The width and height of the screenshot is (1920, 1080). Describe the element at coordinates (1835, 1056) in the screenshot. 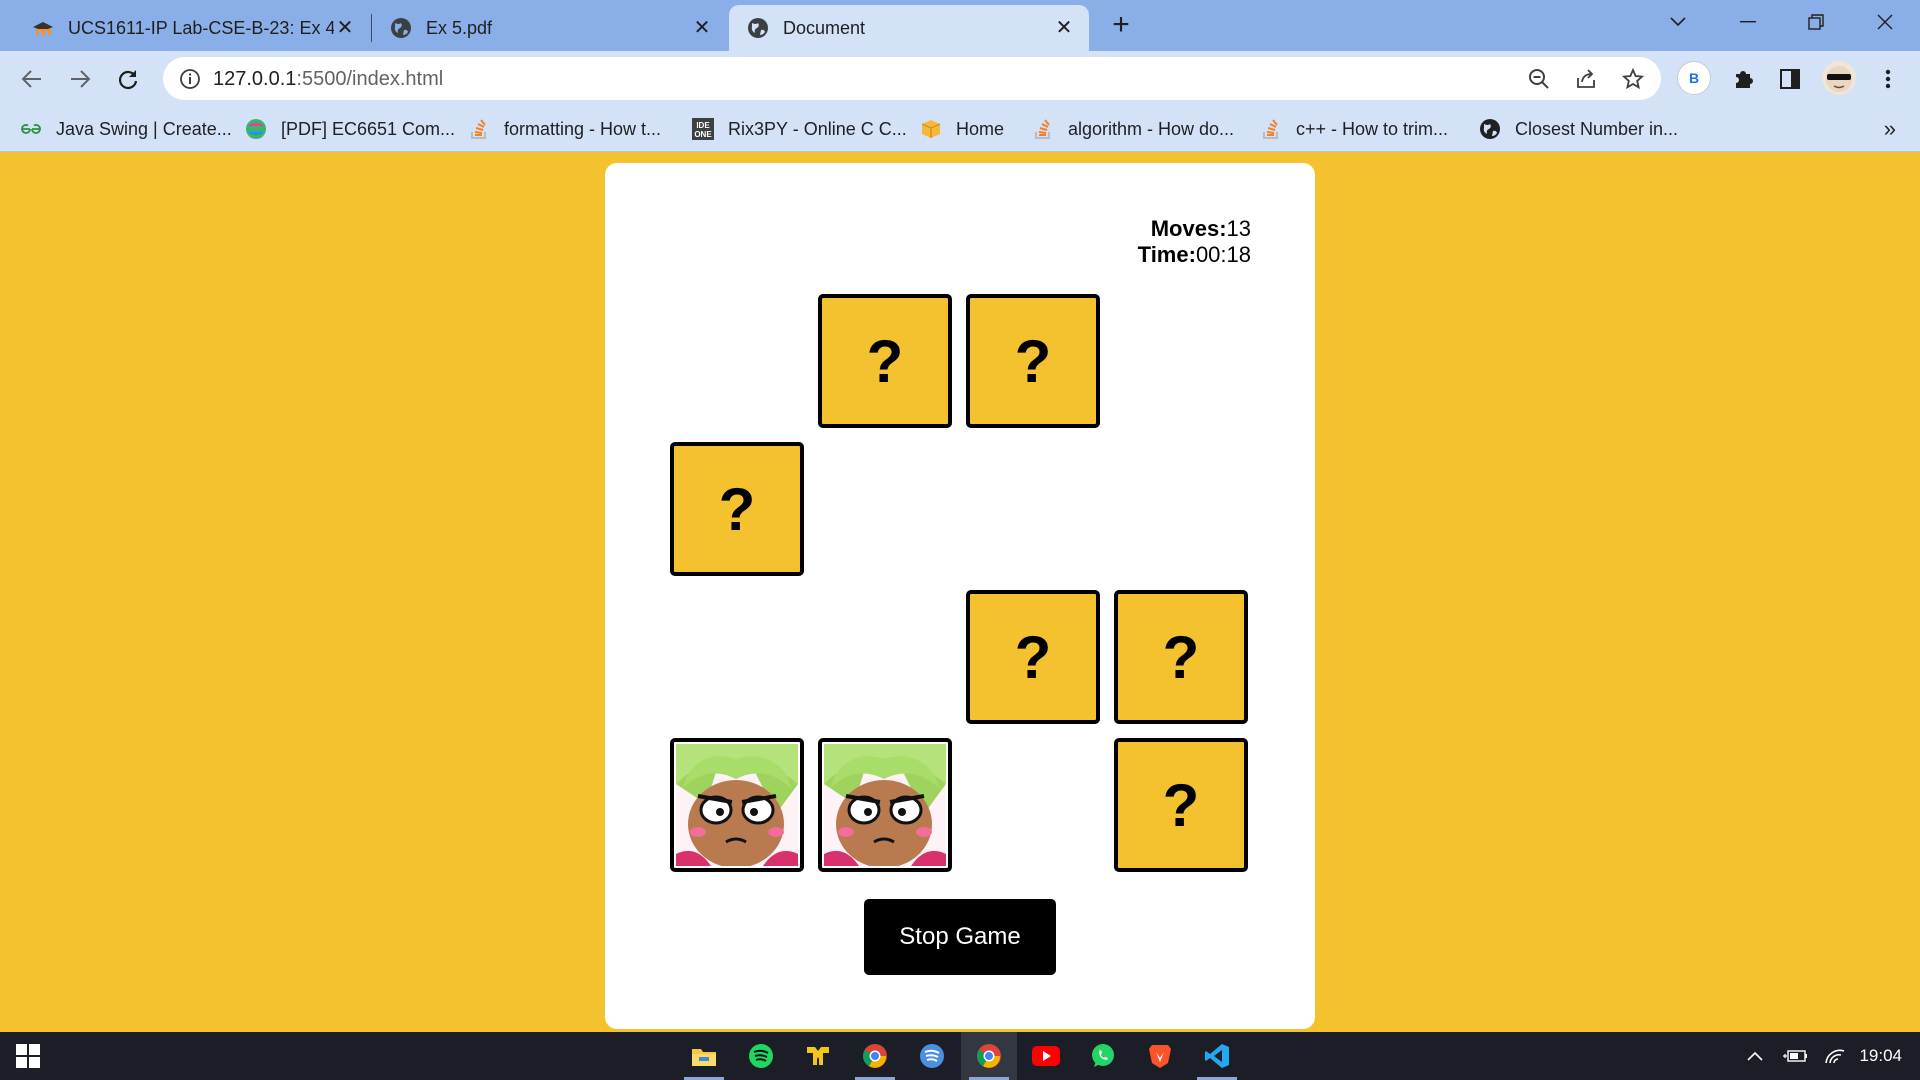

I see `wifi-icon` at that location.